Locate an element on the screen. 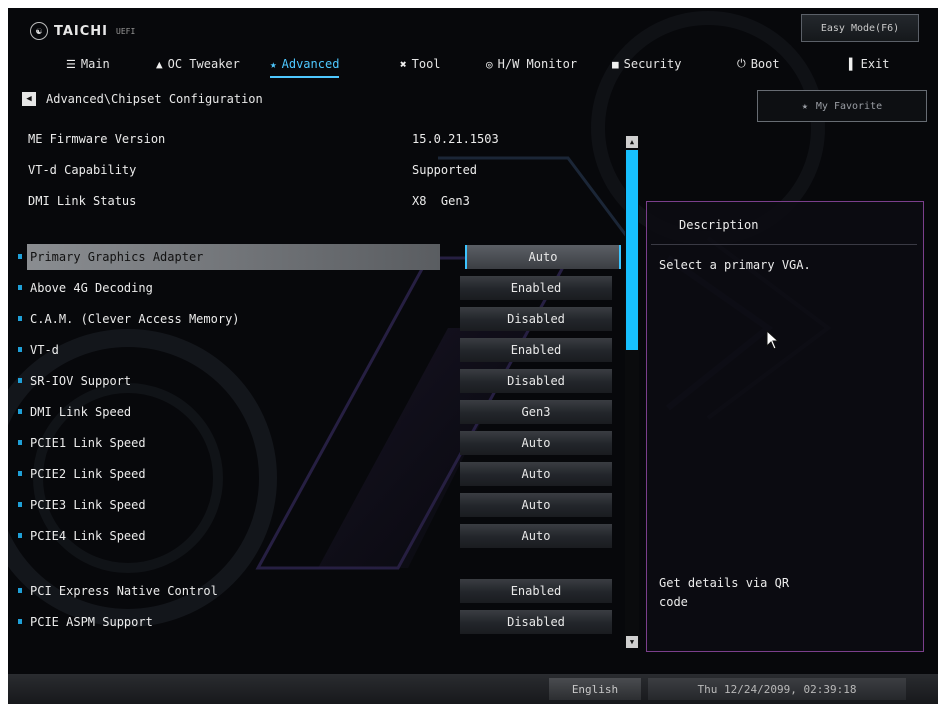  tab-tool: ✖ Tool is located at coordinates (420, 64).